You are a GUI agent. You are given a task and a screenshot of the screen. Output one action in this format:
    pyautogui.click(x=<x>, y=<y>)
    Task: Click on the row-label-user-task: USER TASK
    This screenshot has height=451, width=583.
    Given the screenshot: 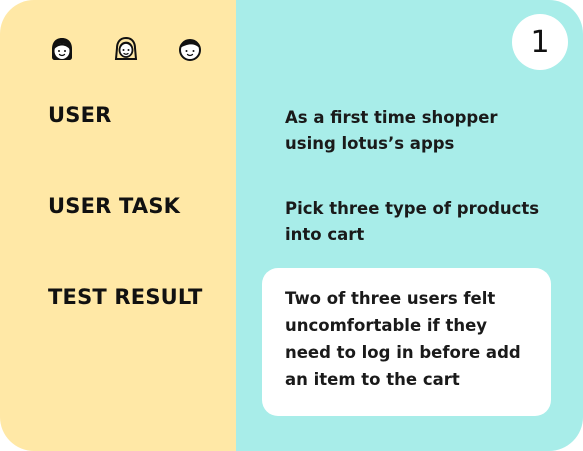 What is the action you would take?
    pyautogui.click(x=114, y=206)
    